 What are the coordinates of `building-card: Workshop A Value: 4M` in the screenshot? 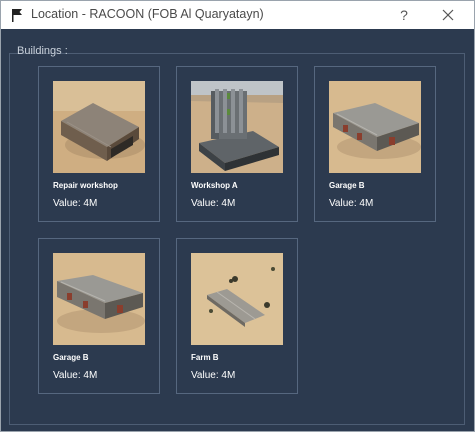 It's located at (237, 144).